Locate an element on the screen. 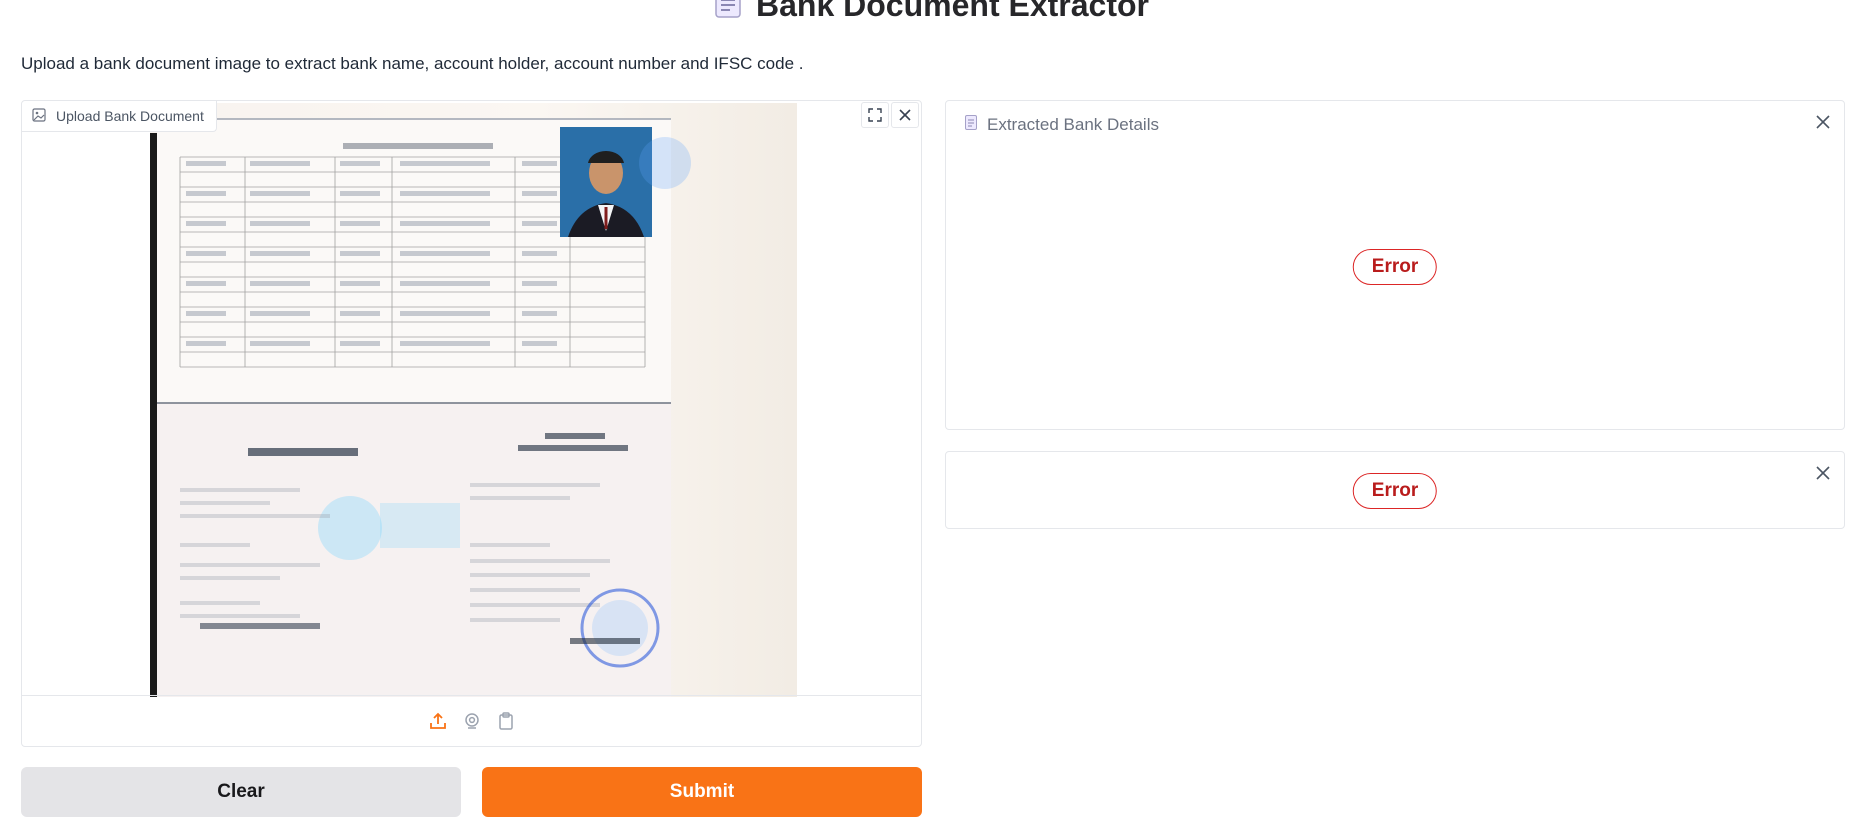 The height and width of the screenshot is (833, 1863). fullscreen-icon is located at coordinates (875, 115).